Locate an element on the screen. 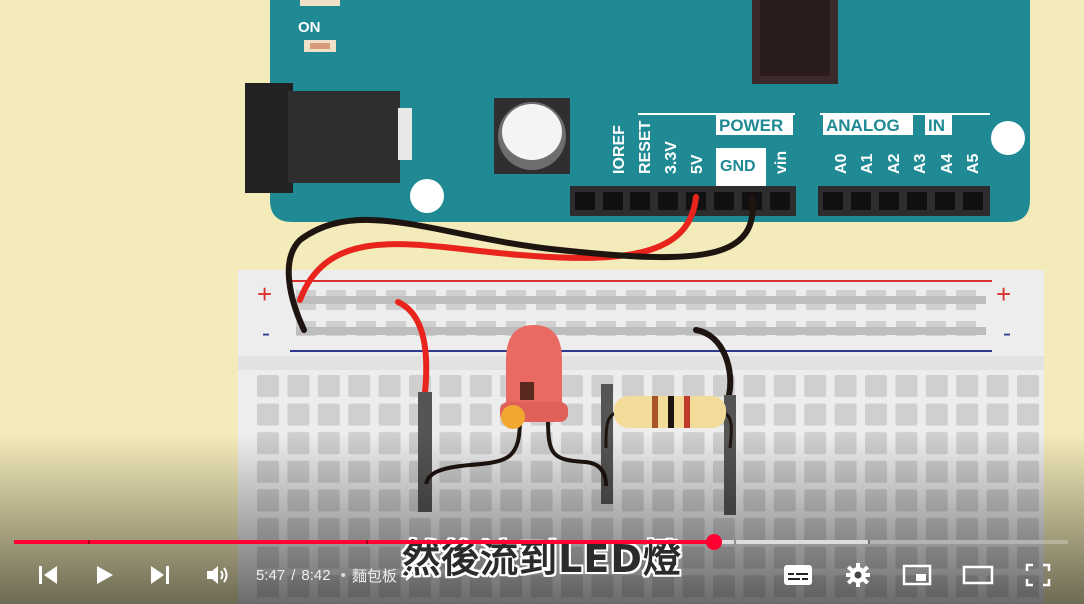 Image resolution: width=1084 pixels, height=604 pixels. pin-label-reset: RESET is located at coordinates (645, 147).